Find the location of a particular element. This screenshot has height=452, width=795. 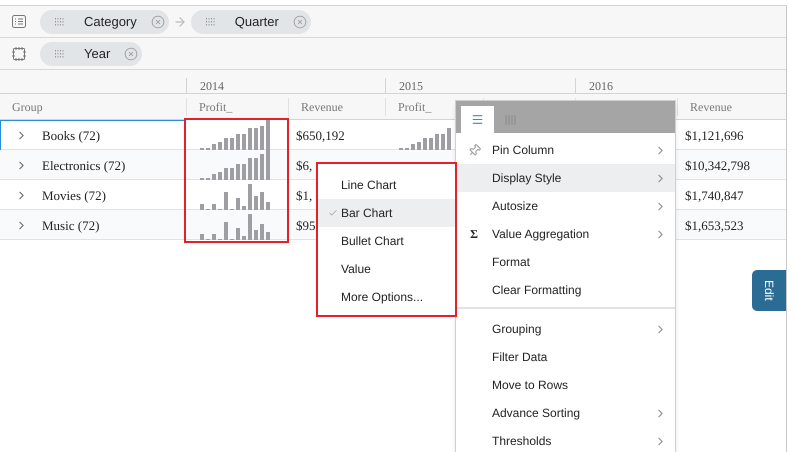

check-icon is located at coordinates (333, 213).